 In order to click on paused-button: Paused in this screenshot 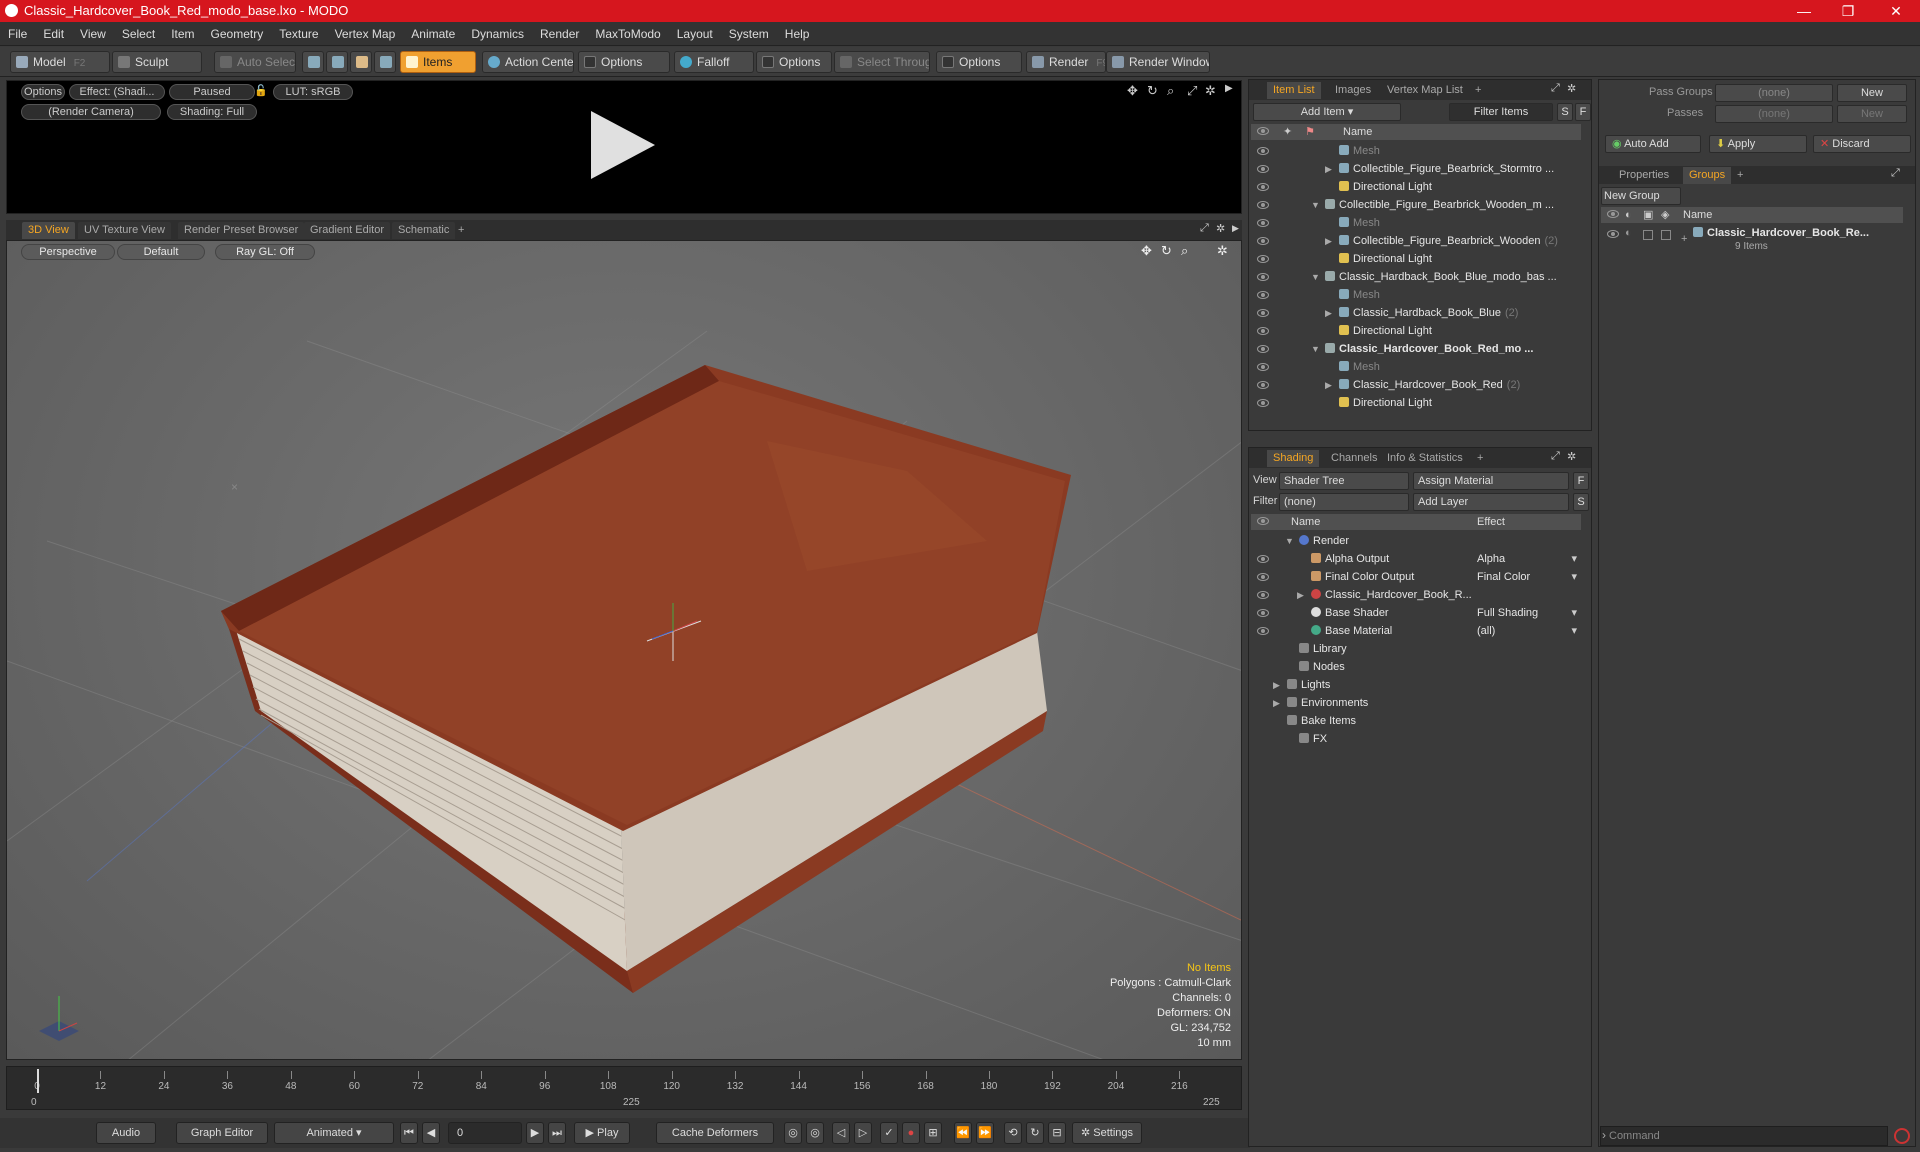, I will do `click(212, 92)`.